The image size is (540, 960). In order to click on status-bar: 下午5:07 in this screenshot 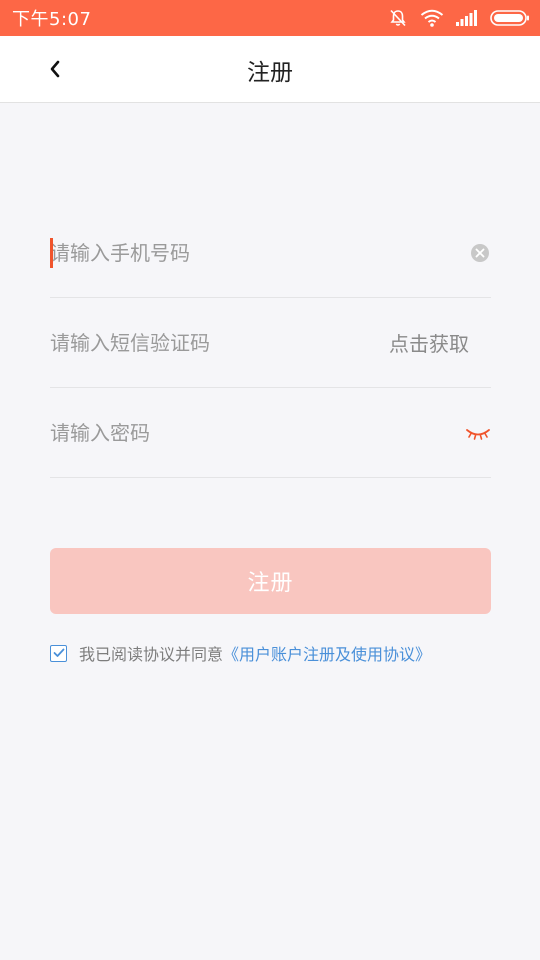, I will do `click(270, 18)`.